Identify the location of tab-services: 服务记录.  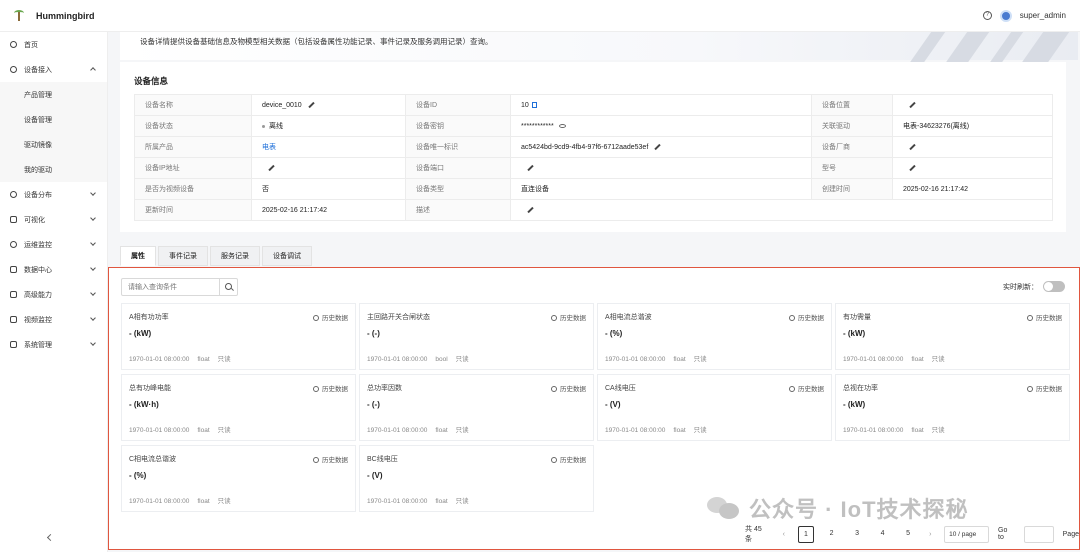
(235, 256).